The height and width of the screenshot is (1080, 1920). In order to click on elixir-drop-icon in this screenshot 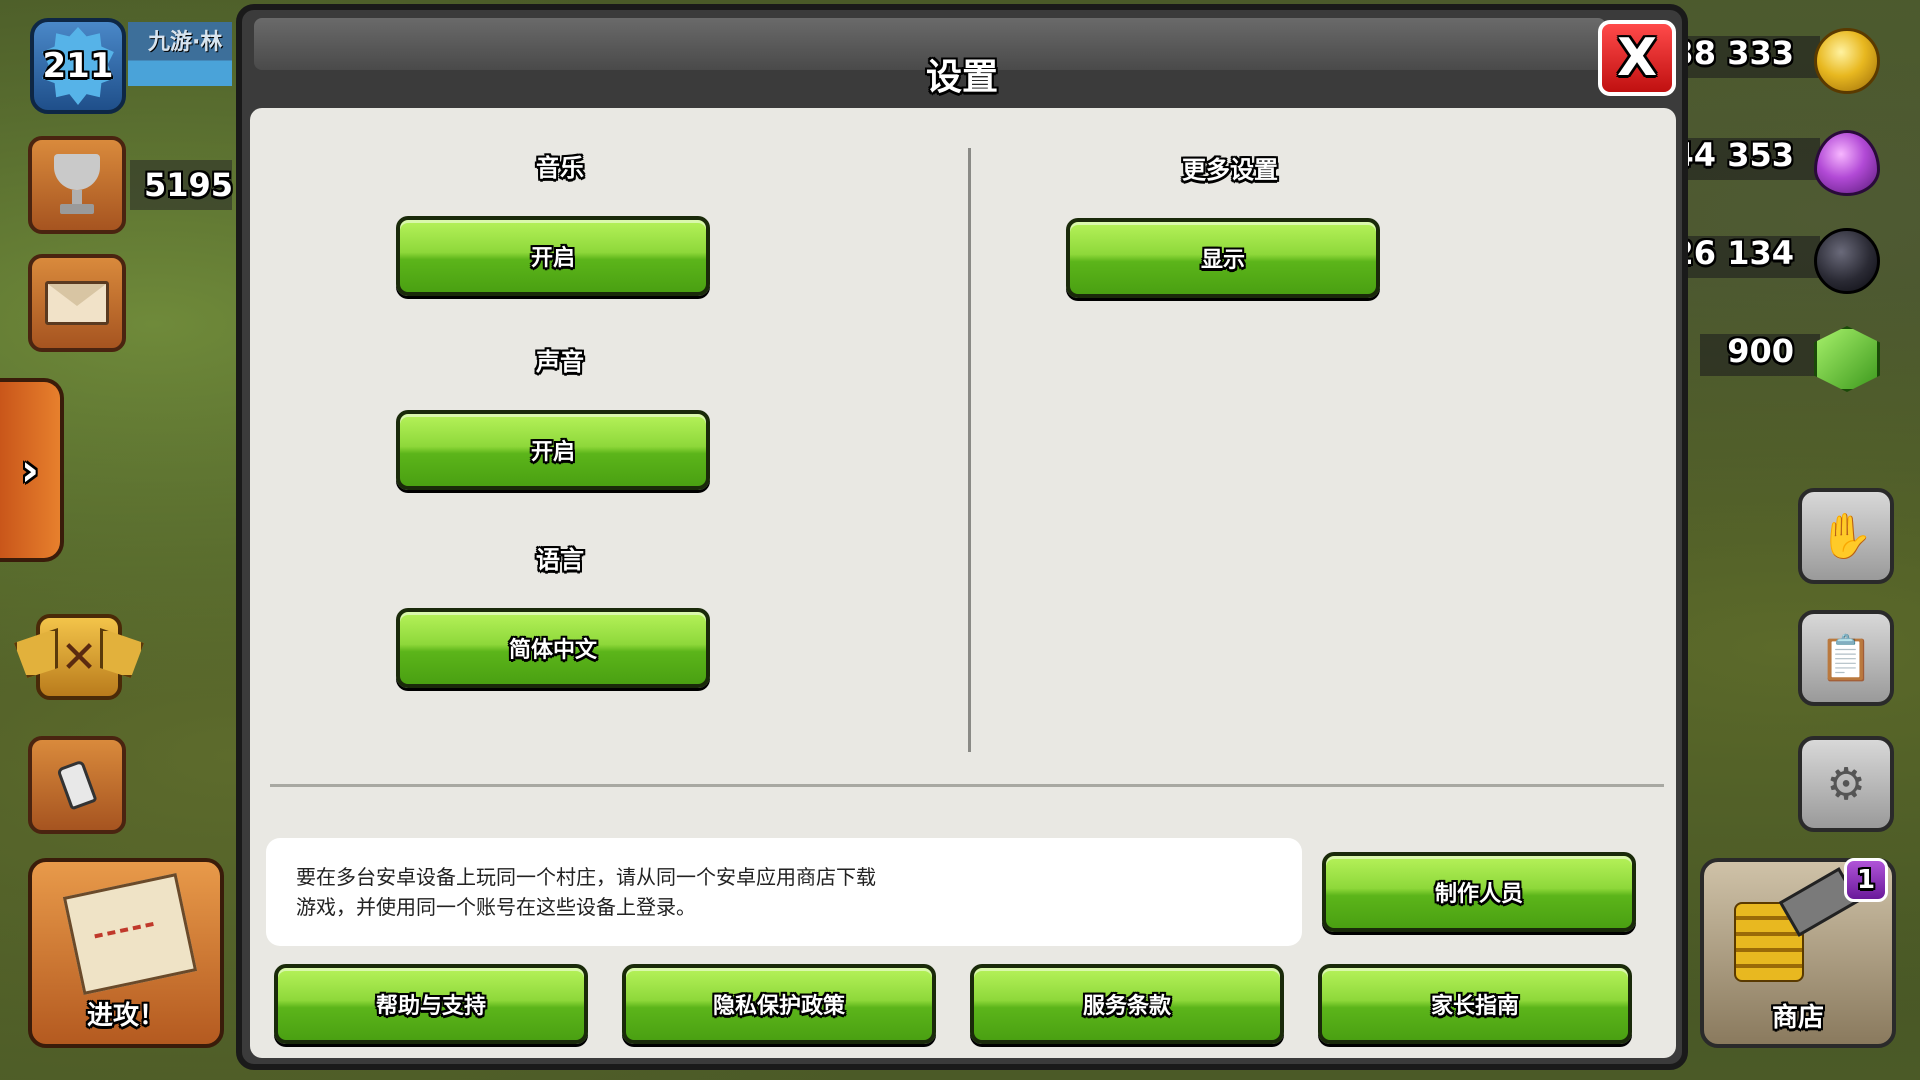, I will do `click(1847, 163)`.